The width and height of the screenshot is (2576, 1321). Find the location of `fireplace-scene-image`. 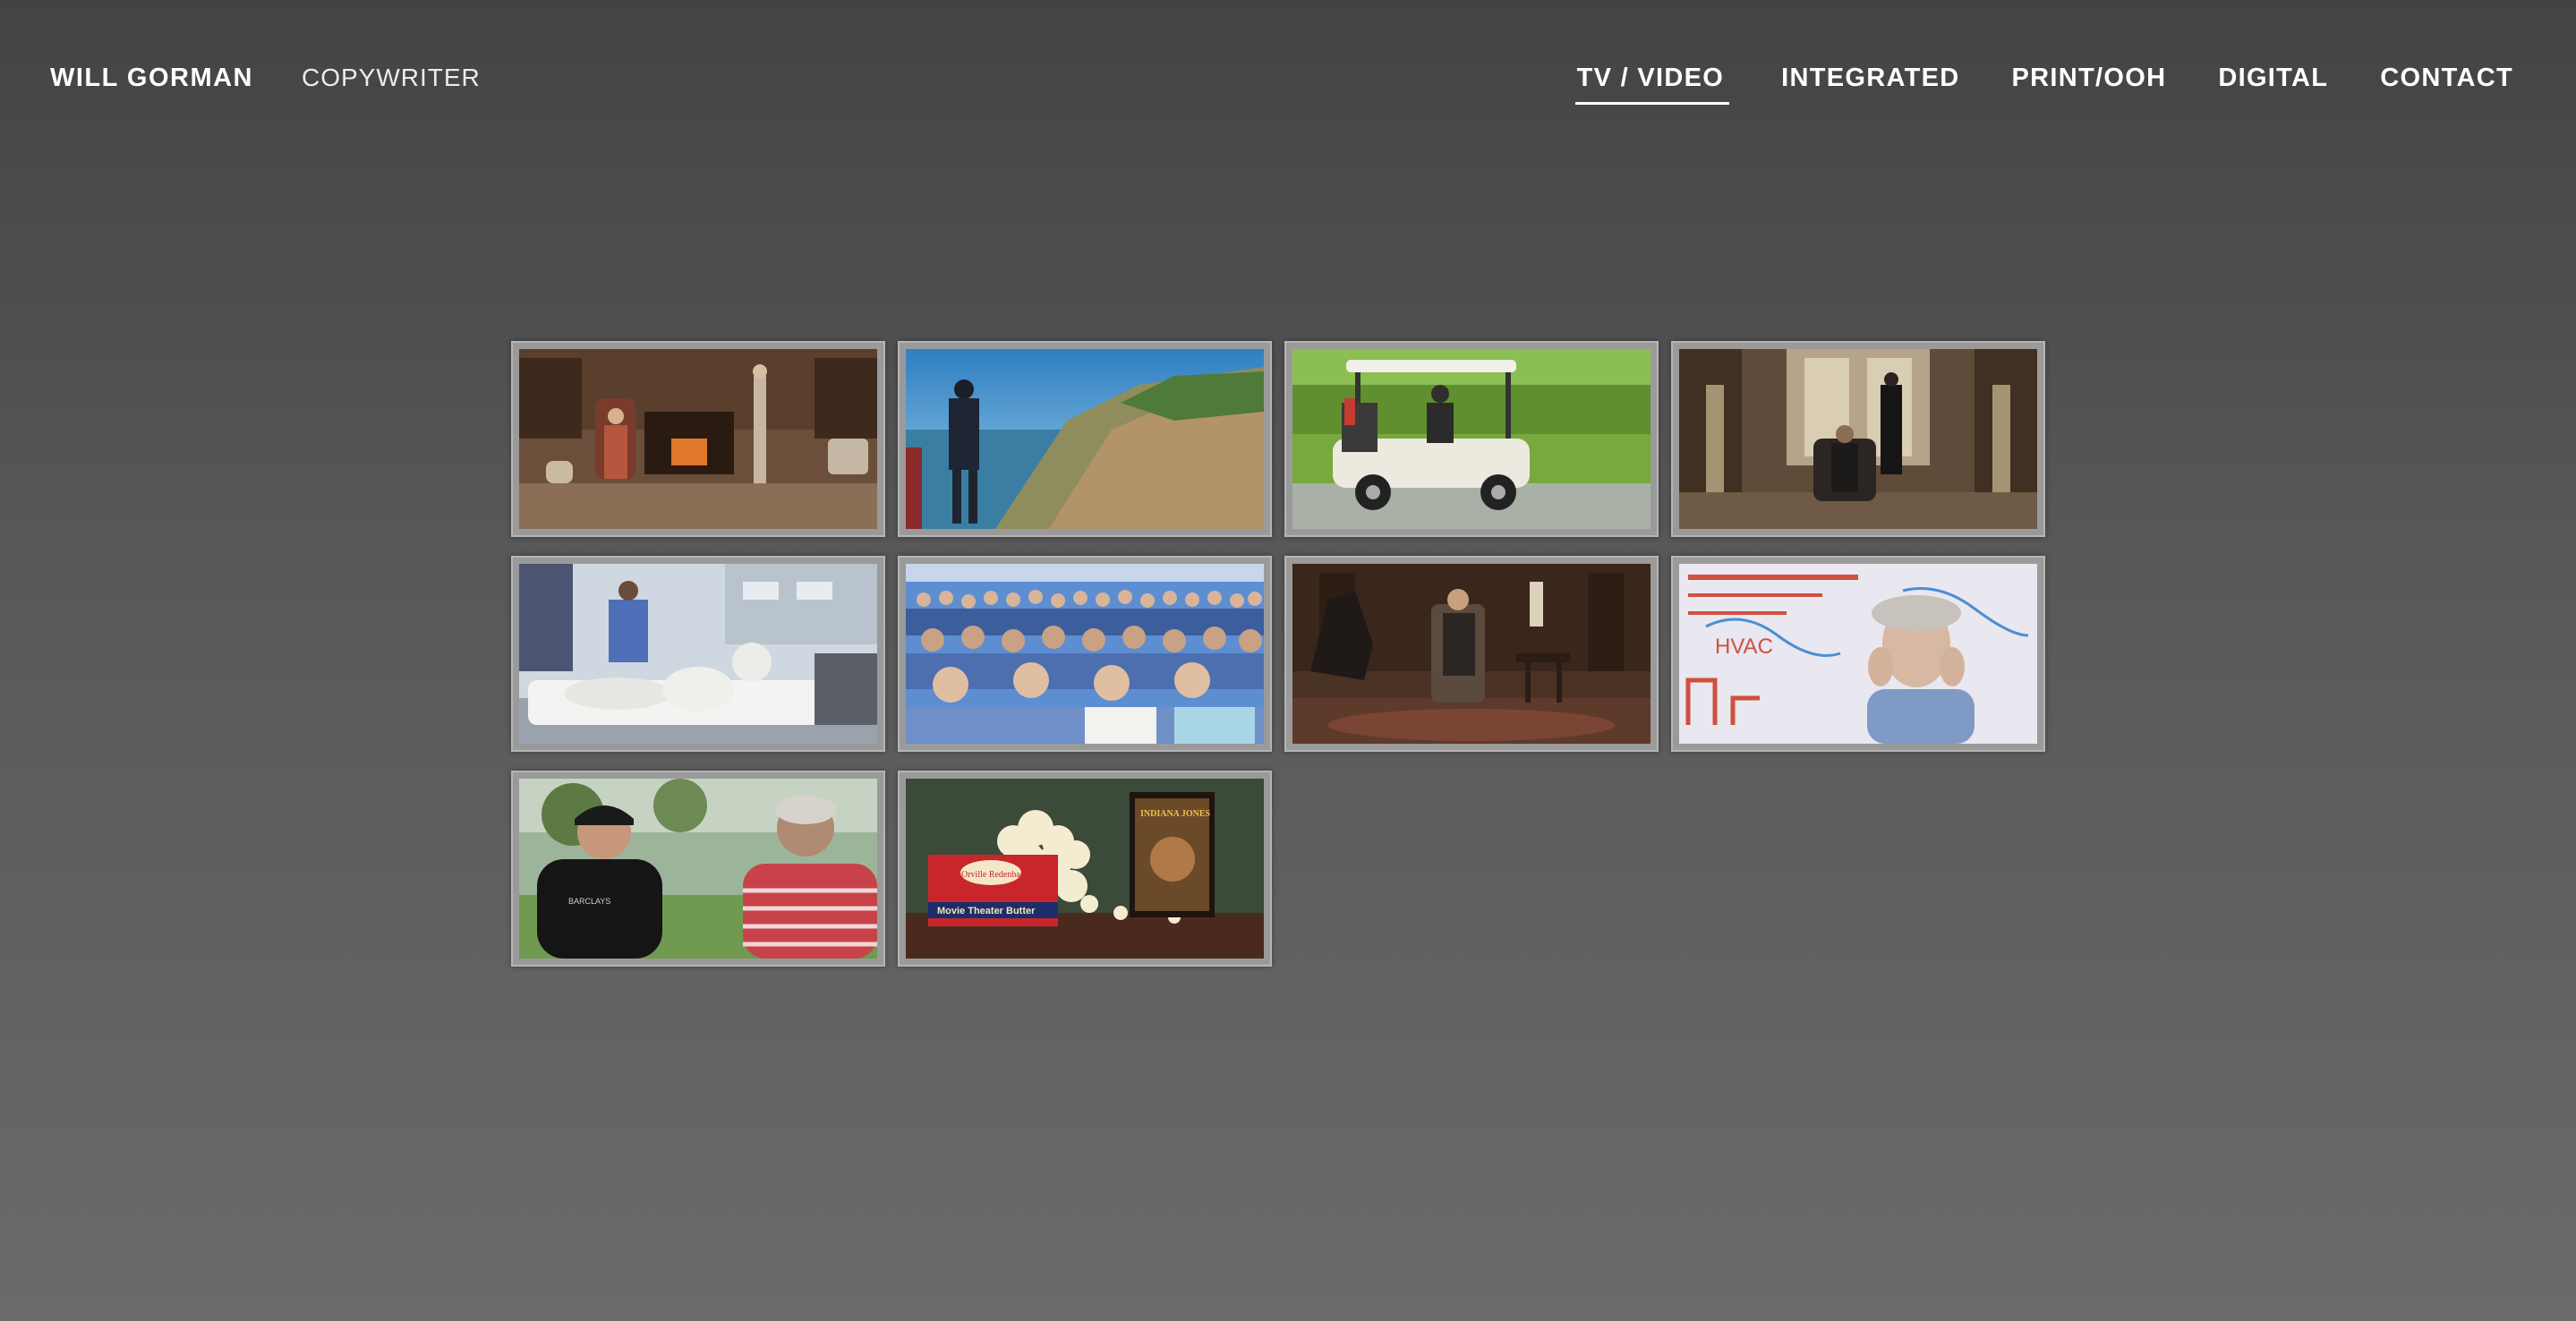

fireplace-scene-image is located at coordinates (698, 439).